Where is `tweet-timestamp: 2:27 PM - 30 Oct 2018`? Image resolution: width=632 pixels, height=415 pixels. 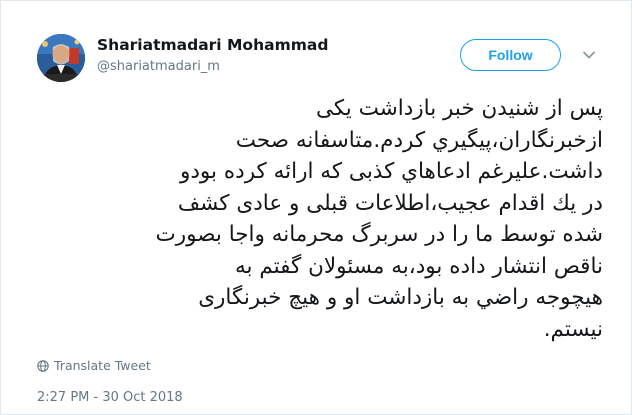 tweet-timestamp: 2:27 PM - 30 Oct 2018 is located at coordinates (110, 397).